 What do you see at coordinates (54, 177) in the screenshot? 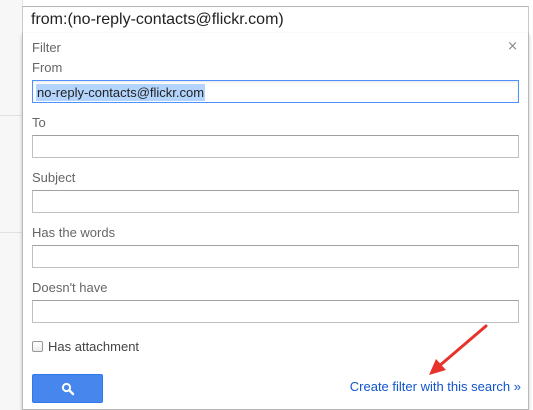
I see `subject-label: Subject` at bounding box center [54, 177].